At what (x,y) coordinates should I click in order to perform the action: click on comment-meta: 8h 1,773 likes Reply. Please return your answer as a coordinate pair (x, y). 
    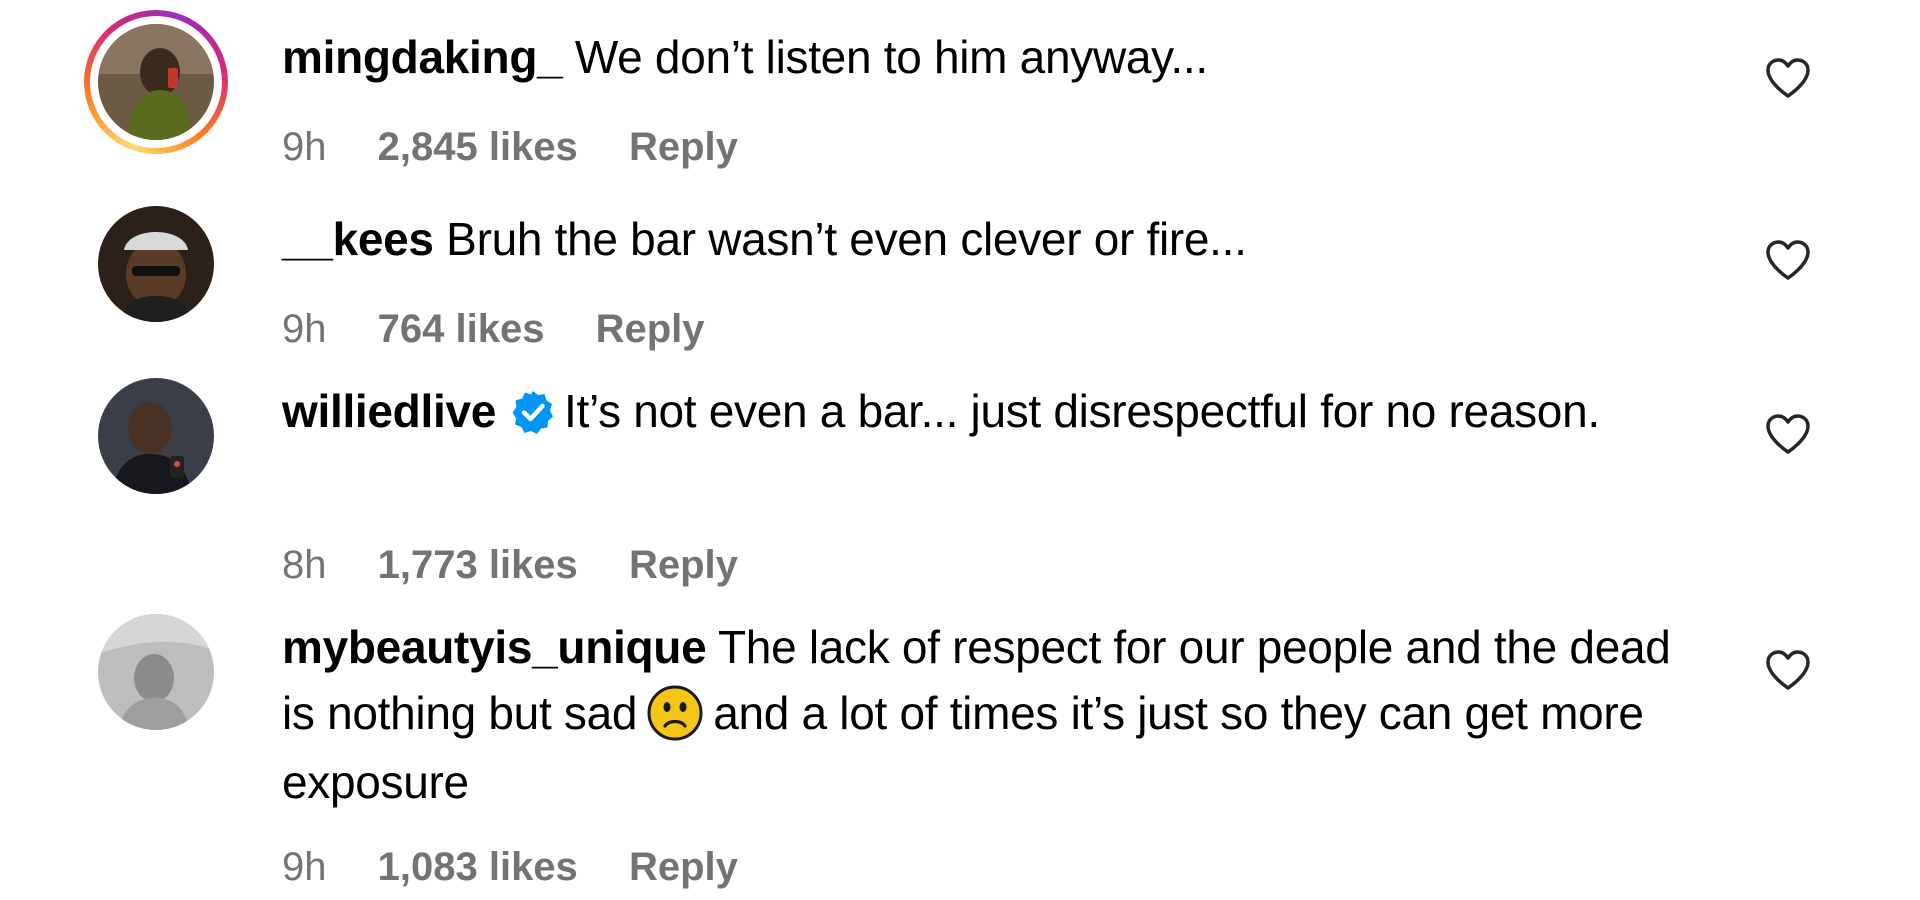
    Looking at the image, I should click on (530, 565).